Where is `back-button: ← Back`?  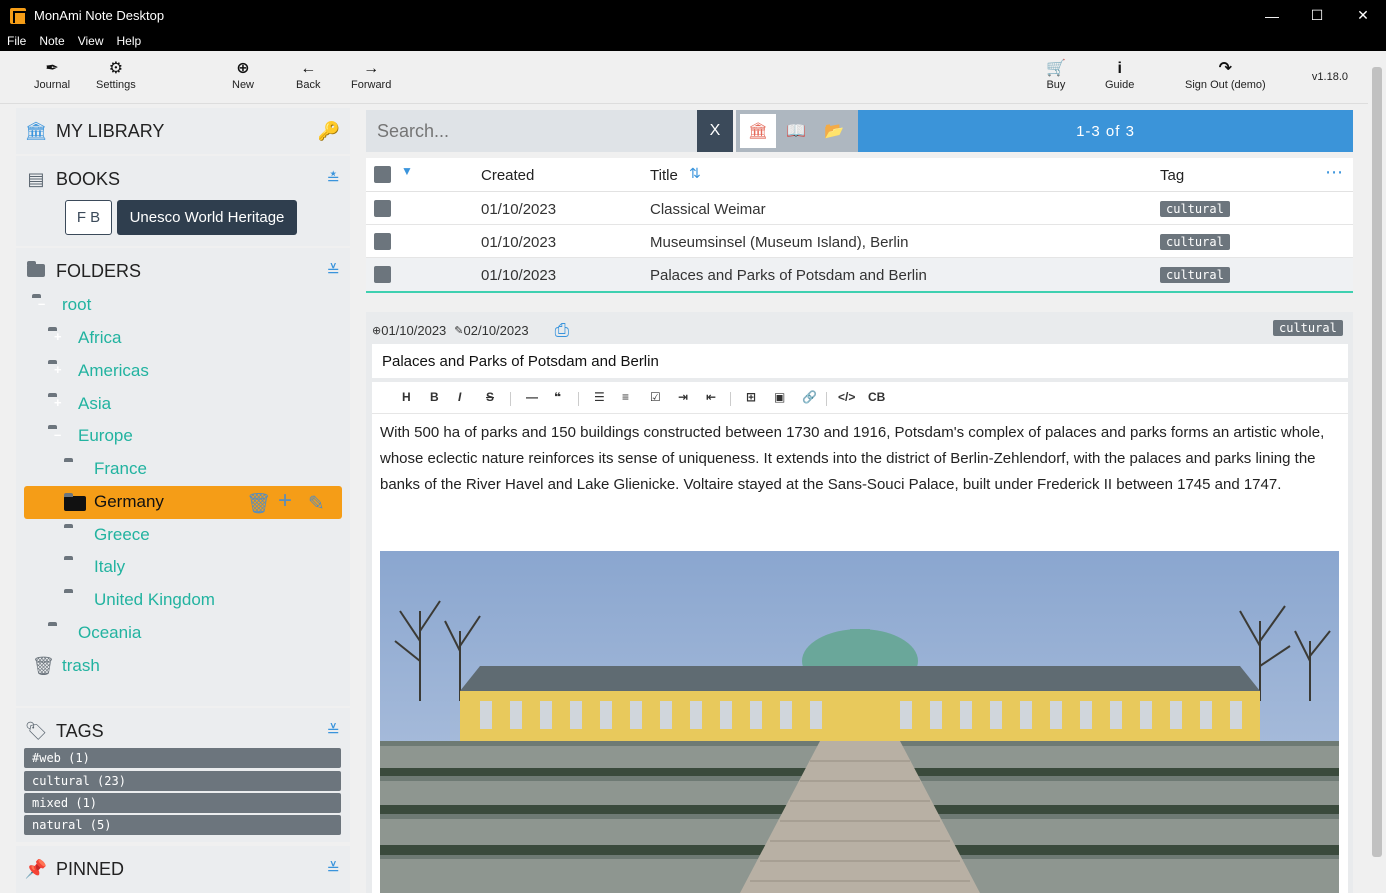 back-button: ← Back is located at coordinates (308, 75).